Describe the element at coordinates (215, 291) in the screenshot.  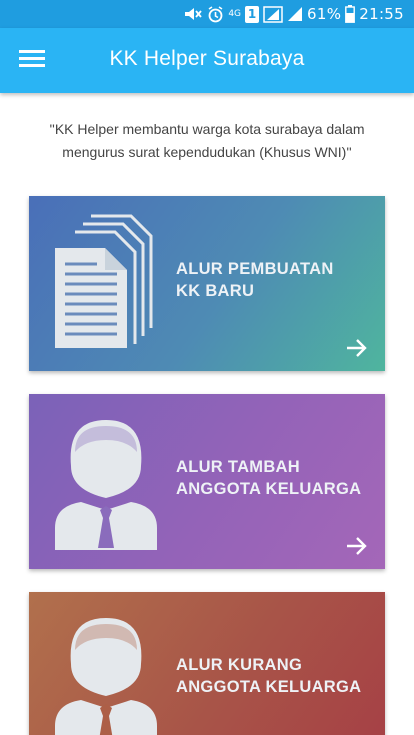
I see `card-title-line2: KK BARU` at that location.